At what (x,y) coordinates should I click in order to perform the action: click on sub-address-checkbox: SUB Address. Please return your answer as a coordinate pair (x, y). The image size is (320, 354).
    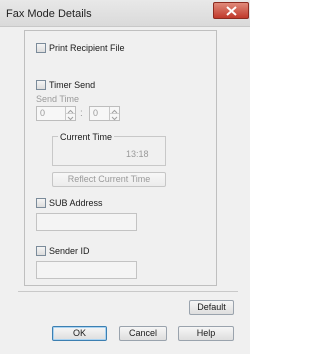
    Looking at the image, I should click on (96, 205).